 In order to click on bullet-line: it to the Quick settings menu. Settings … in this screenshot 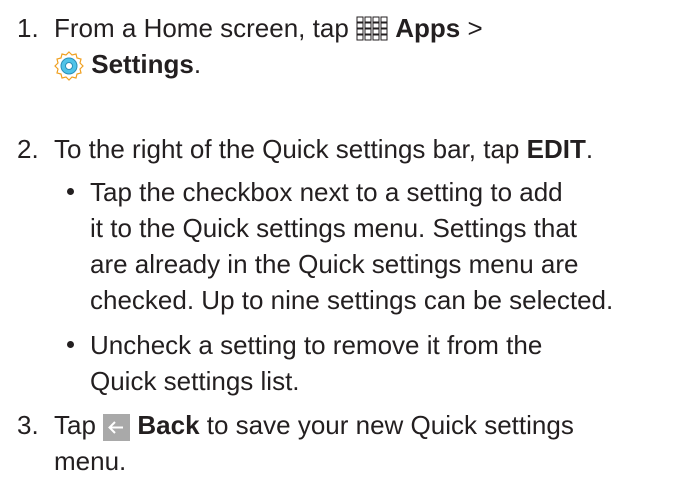, I will do `click(334, 228)`.